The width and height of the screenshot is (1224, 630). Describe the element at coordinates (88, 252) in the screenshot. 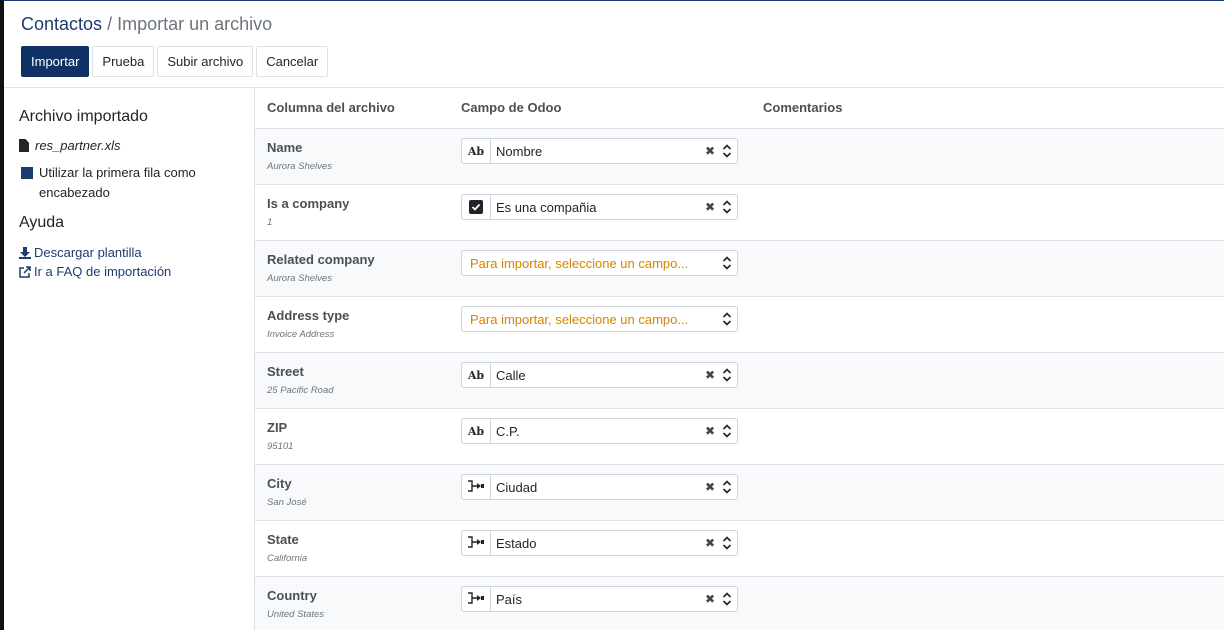

I see `download-template-label: Descargar plantilla` at that location.